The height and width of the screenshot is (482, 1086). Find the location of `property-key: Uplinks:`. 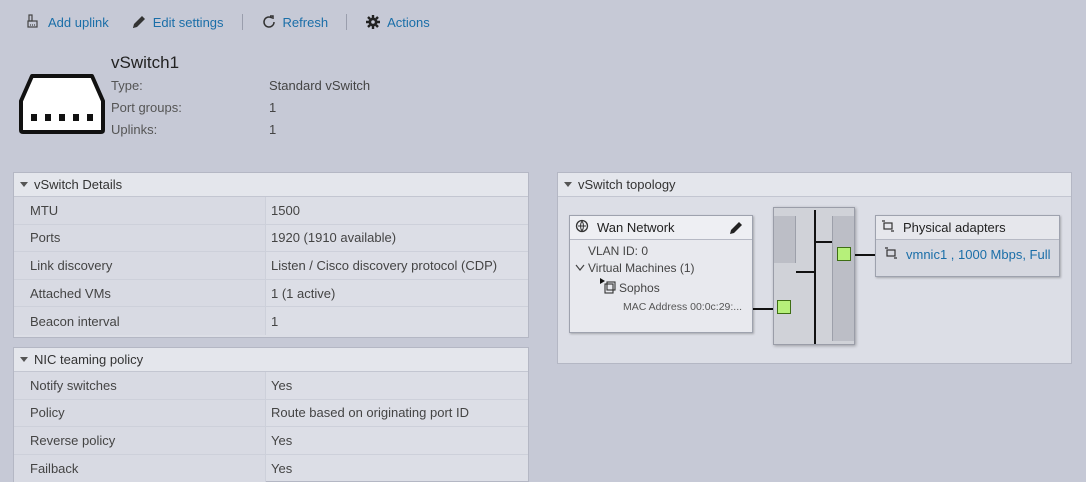

property-key: Uplinks: is located at coordinates (134, 129).